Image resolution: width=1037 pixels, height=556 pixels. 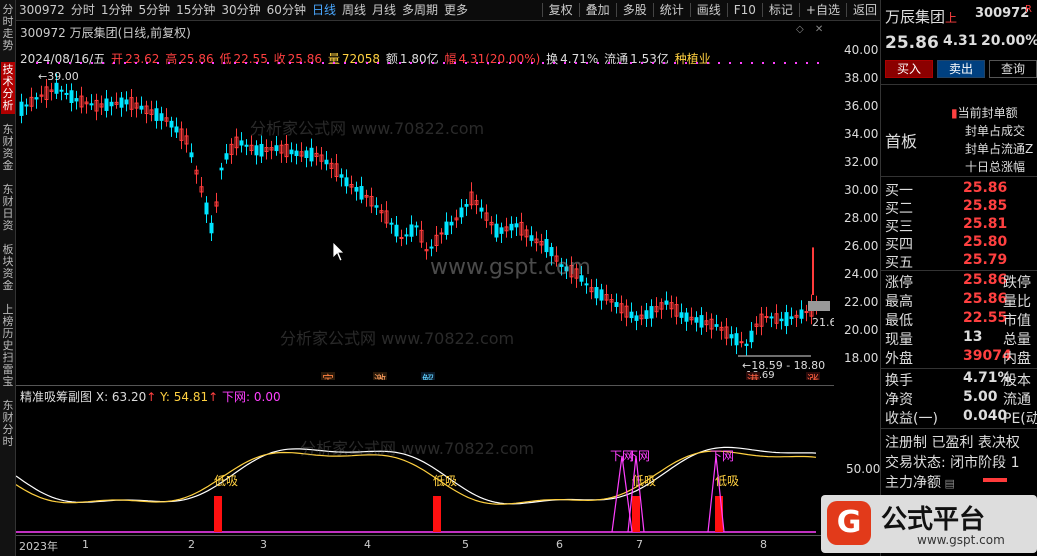 What do you see at coordinates (380, 376) in the screenshot?
I see `event-label: 激` at bounding box center [380, 376].